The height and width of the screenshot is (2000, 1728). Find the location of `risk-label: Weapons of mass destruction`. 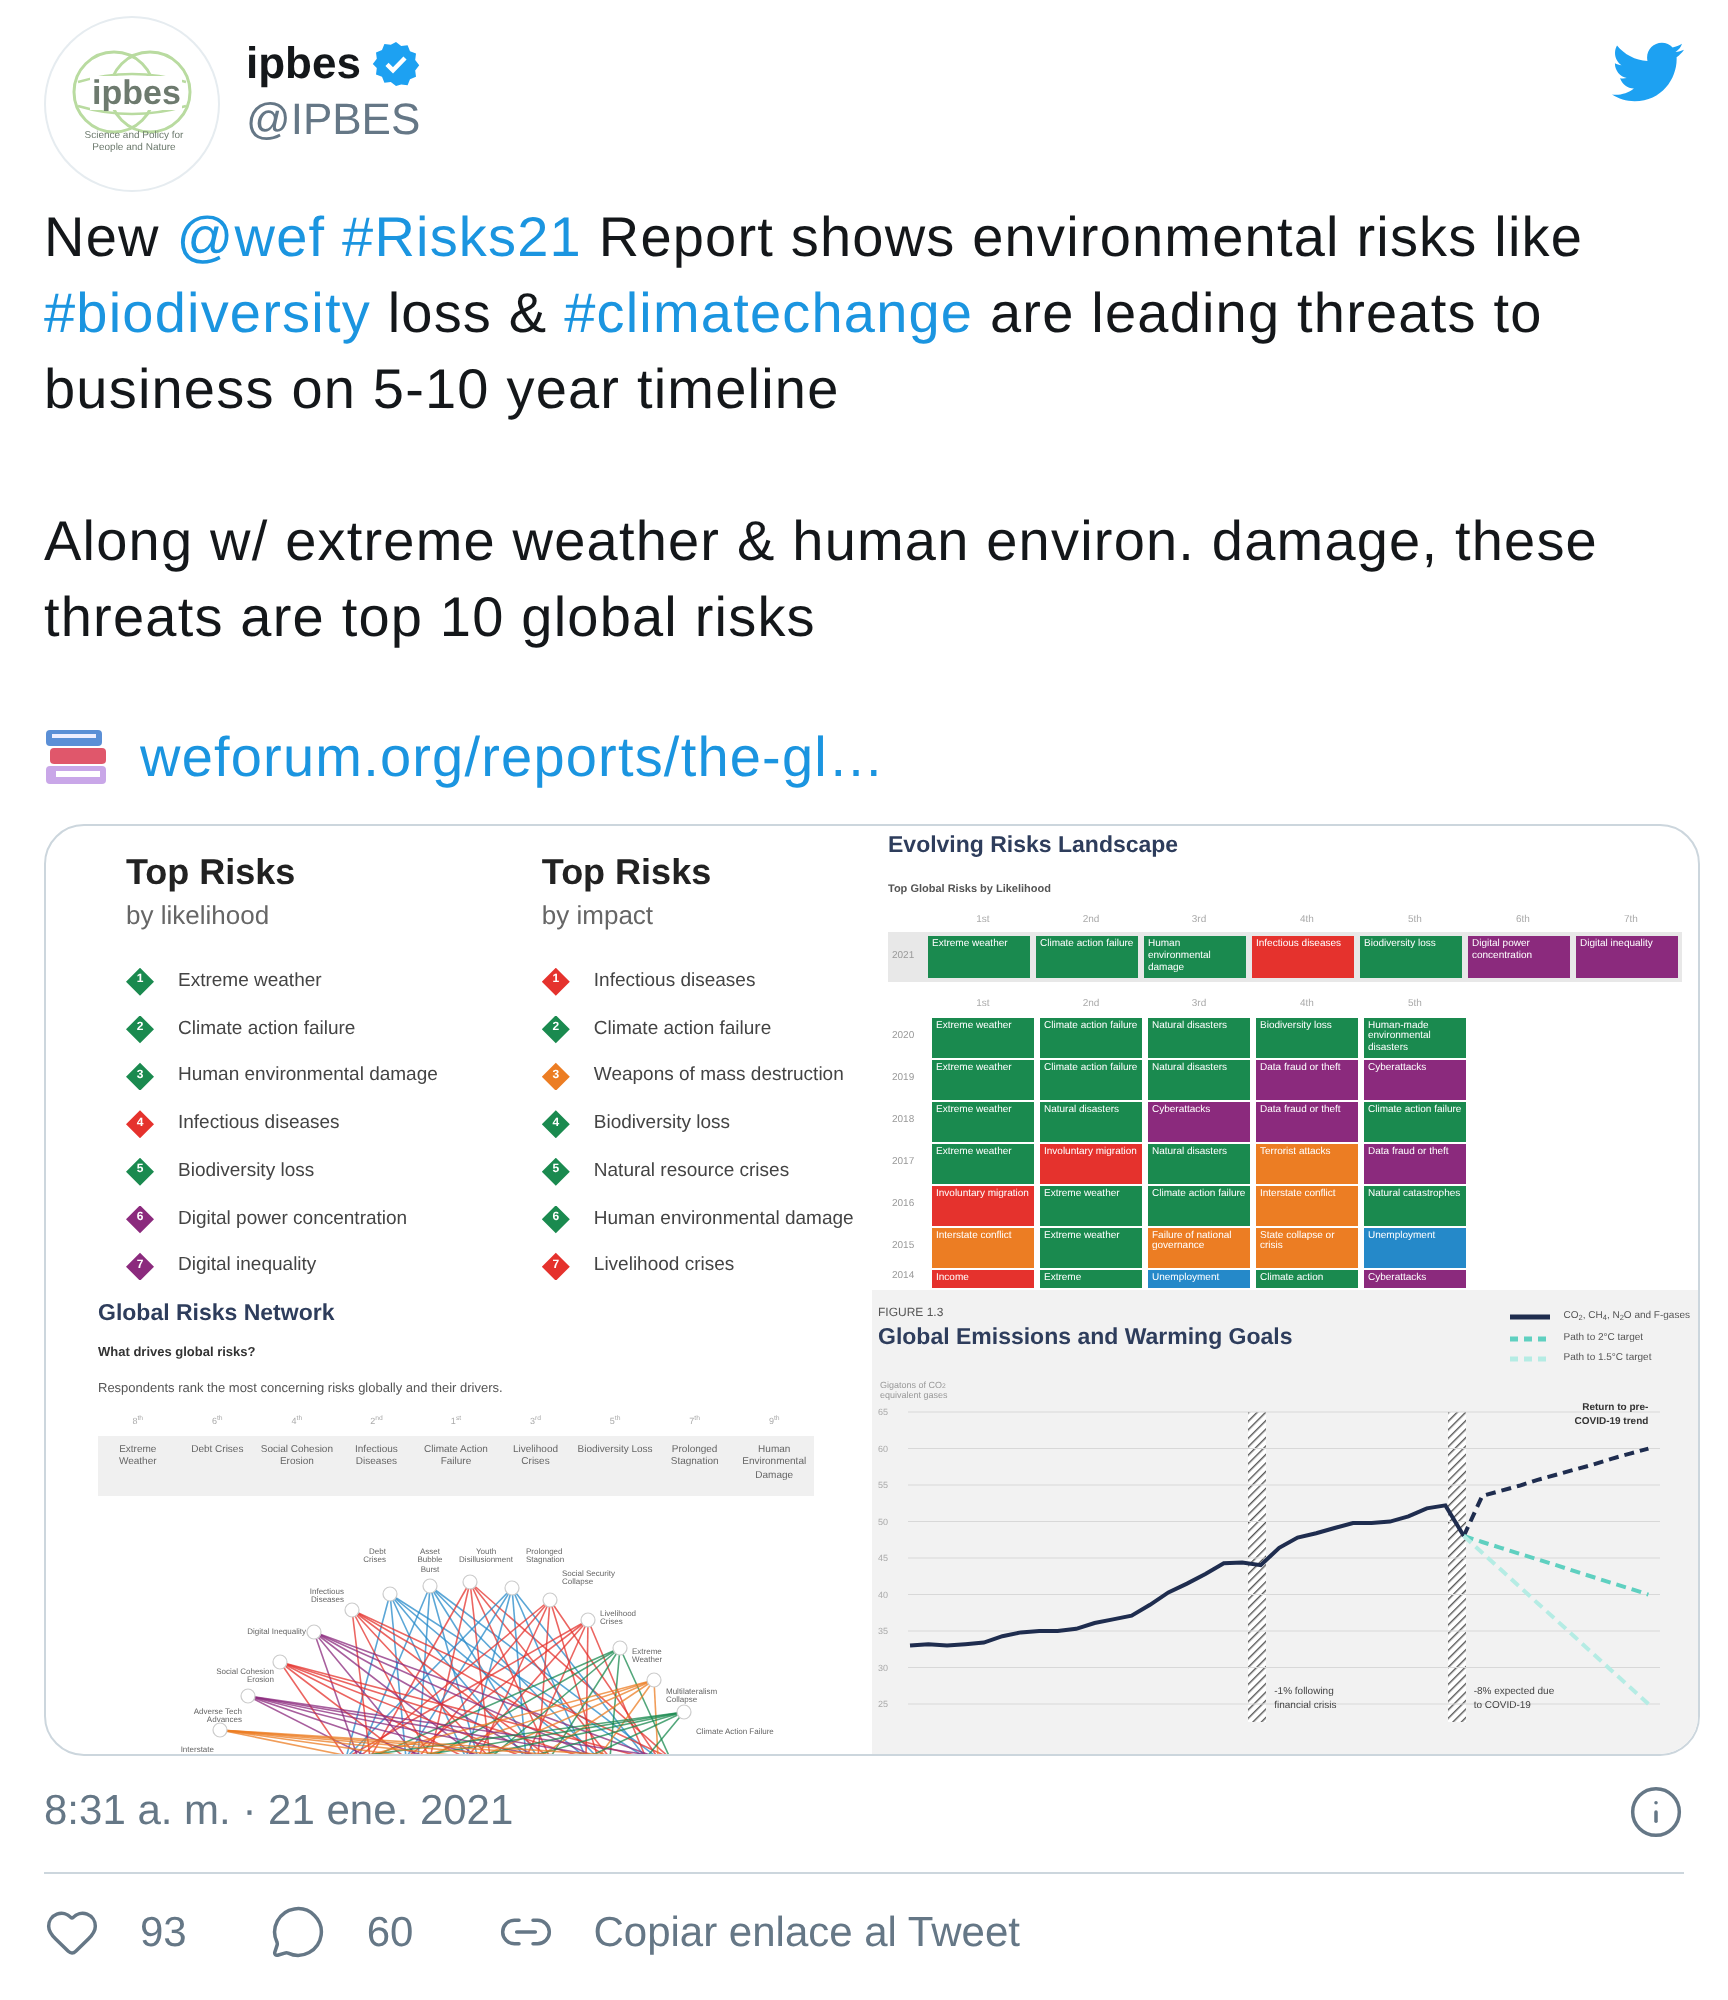

risk-label: Weapons of mass destruction is located at coordinates (718, 1076).